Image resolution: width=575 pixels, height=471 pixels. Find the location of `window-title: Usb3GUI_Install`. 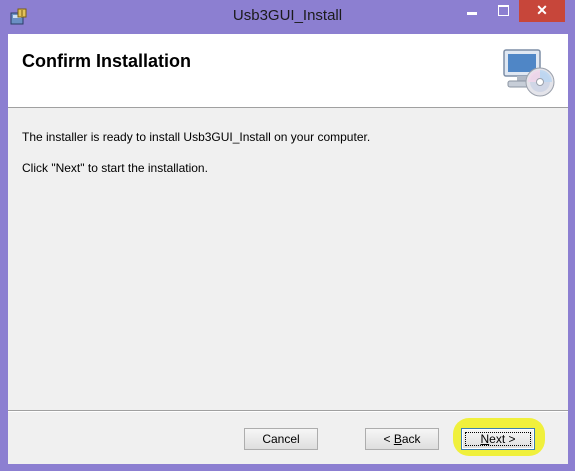

window-title: Usb3GUI_Install is located at coordinates (287, 15).